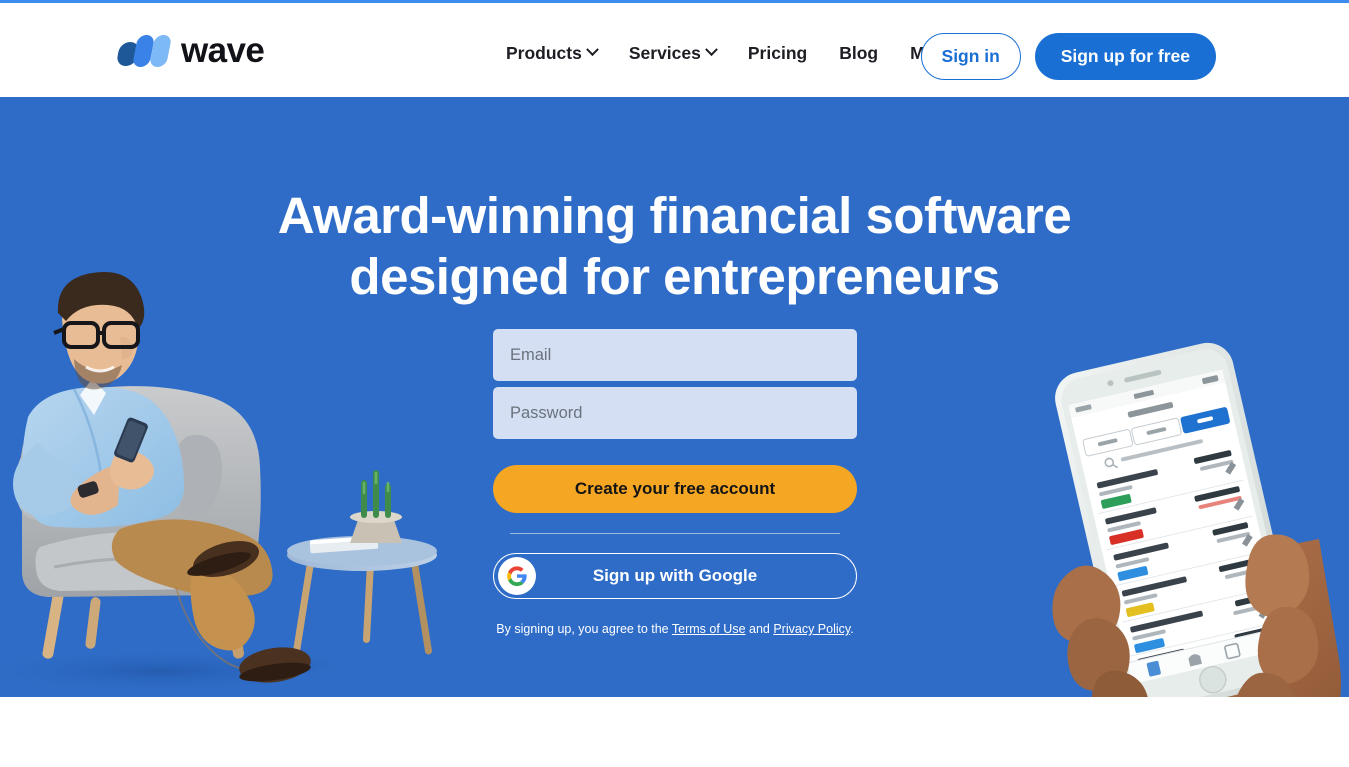 The width and height of the screenshot is (1349, 767). I want to click on sign-up-with-google-label: Sign up with Google, so click(675, 575).